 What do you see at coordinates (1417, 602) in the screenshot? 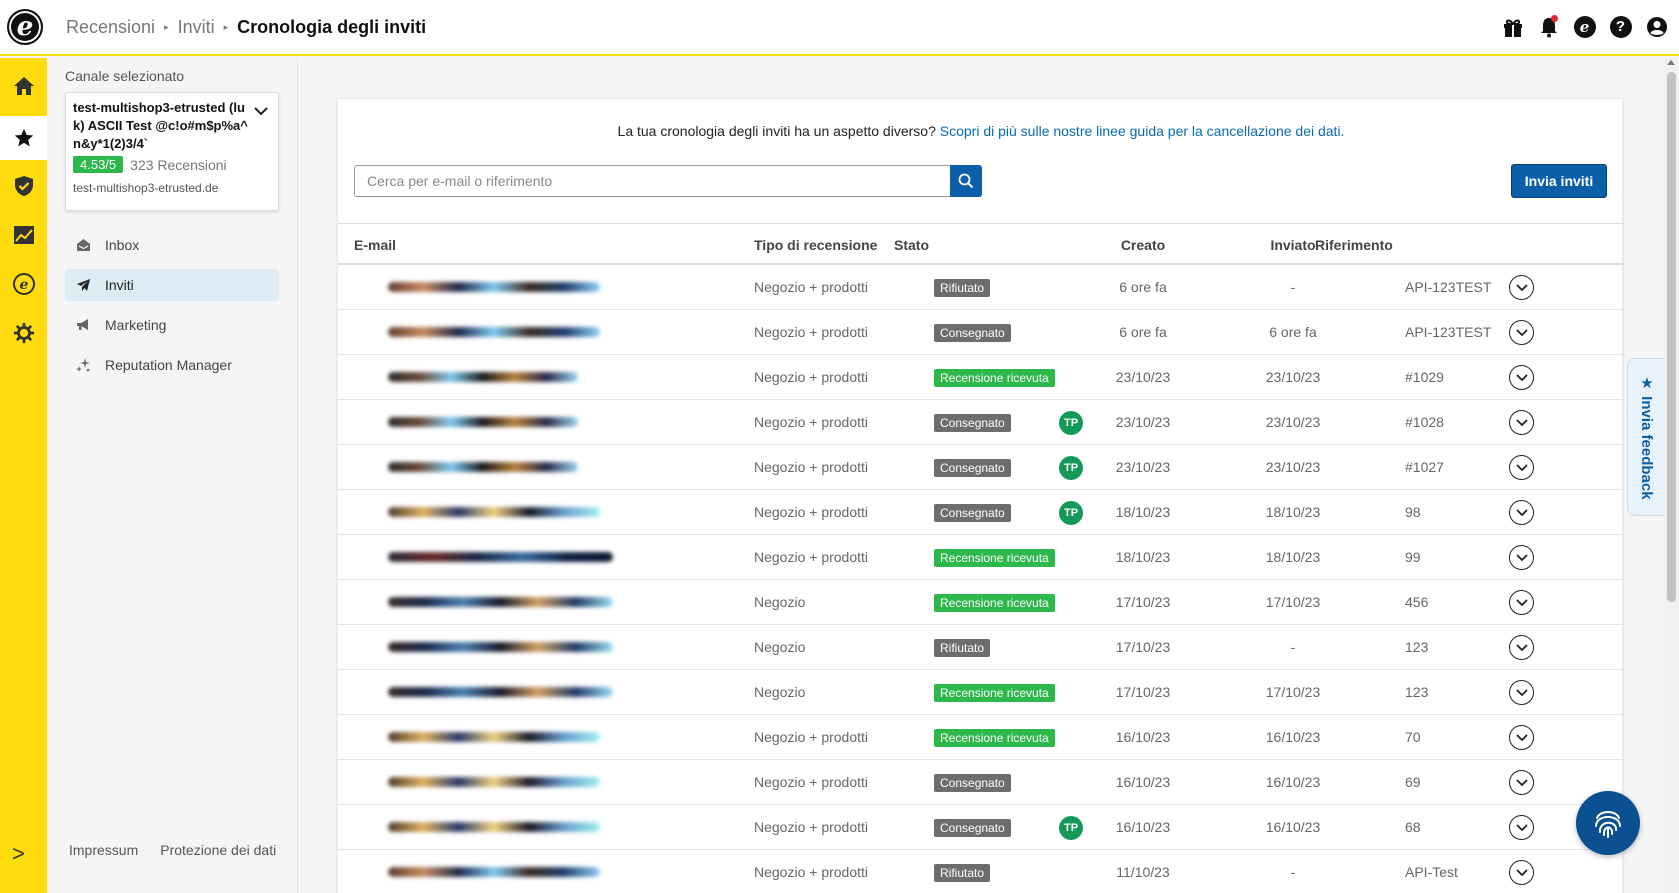
I see `reference-cell: 456` at bounding box center [1417, 602].